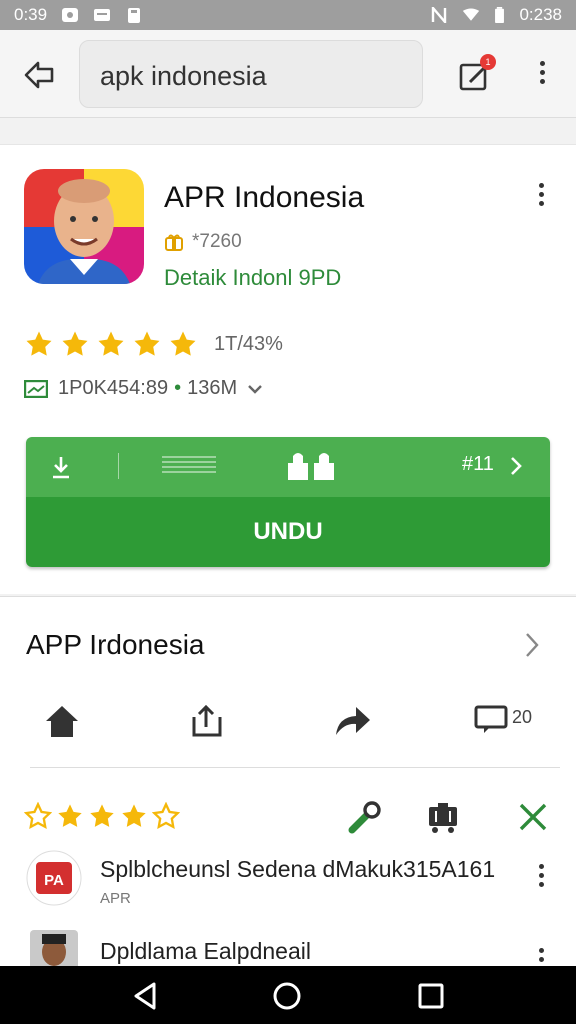  I want to click on search-query: apk indonesia, so click(183, 76).